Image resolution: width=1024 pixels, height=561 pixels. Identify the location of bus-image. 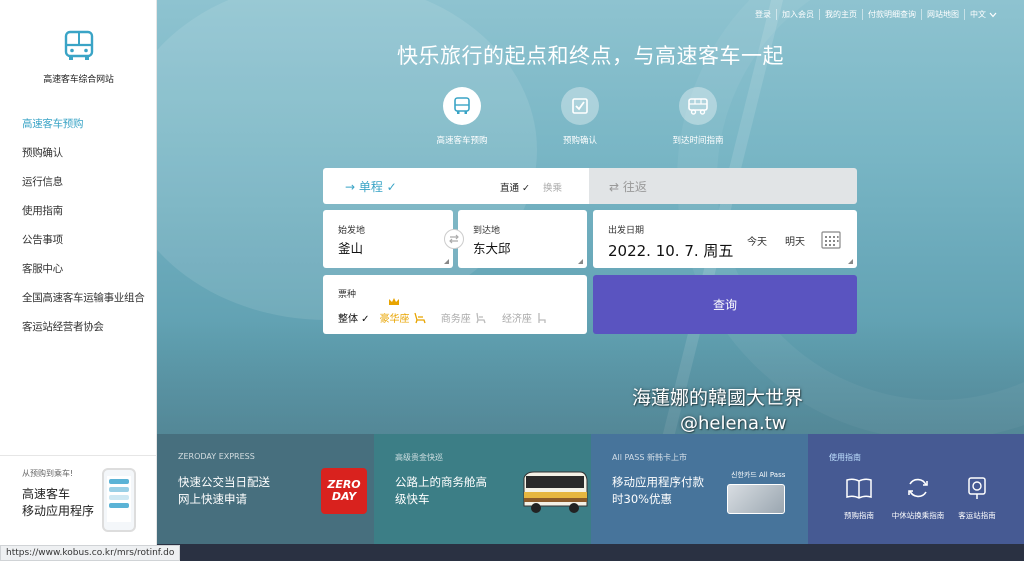
(555, 492).